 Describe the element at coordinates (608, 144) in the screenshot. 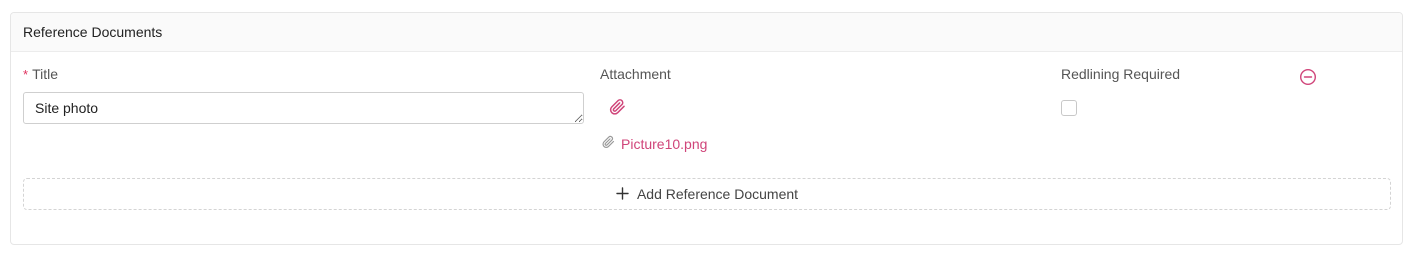

I see `file-paperclip-icon` at that location.